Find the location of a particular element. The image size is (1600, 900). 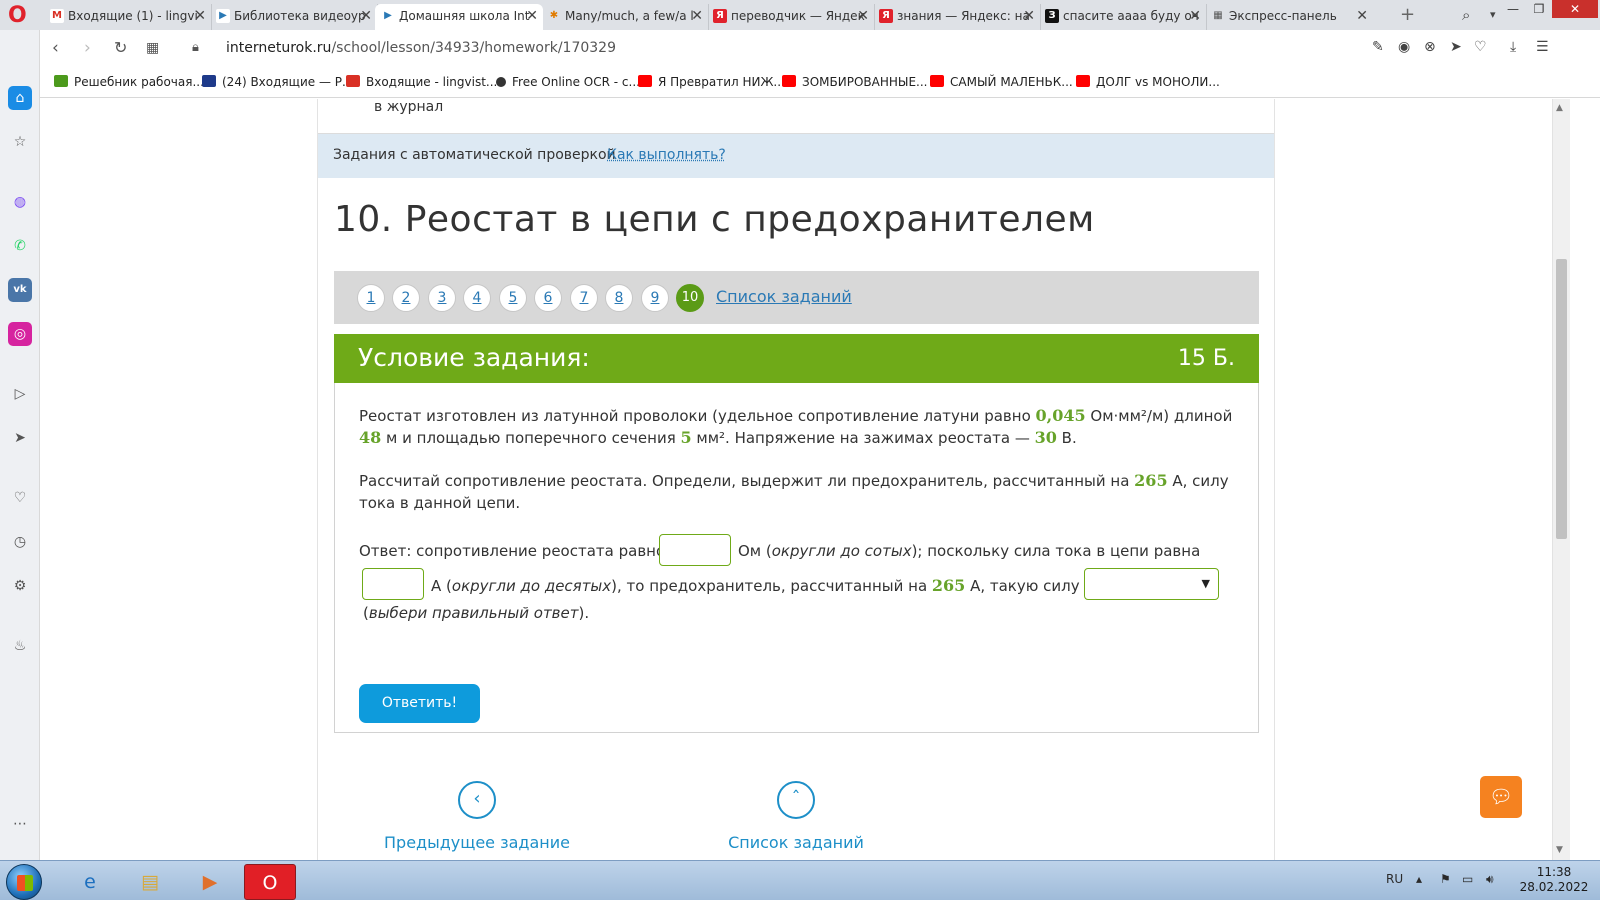

whatsapp-icon: ✆ is located at coordinates (20, 246).